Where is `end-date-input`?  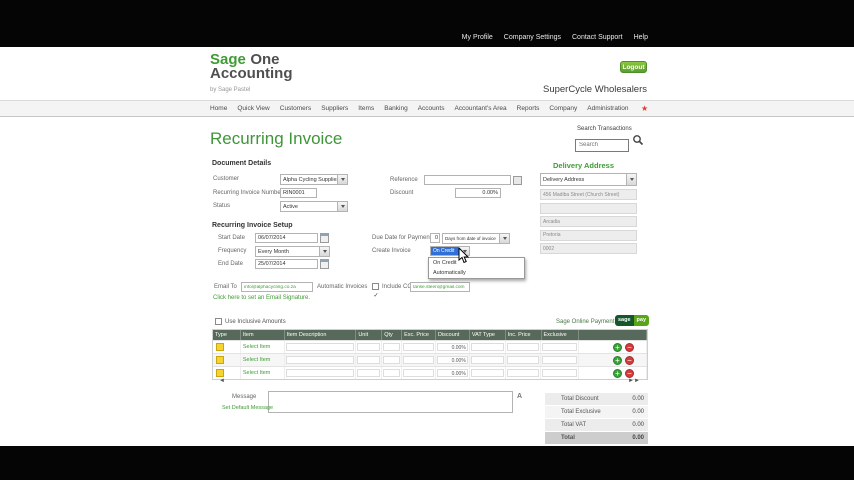
end-date-input is located at coordinates (286, 264).